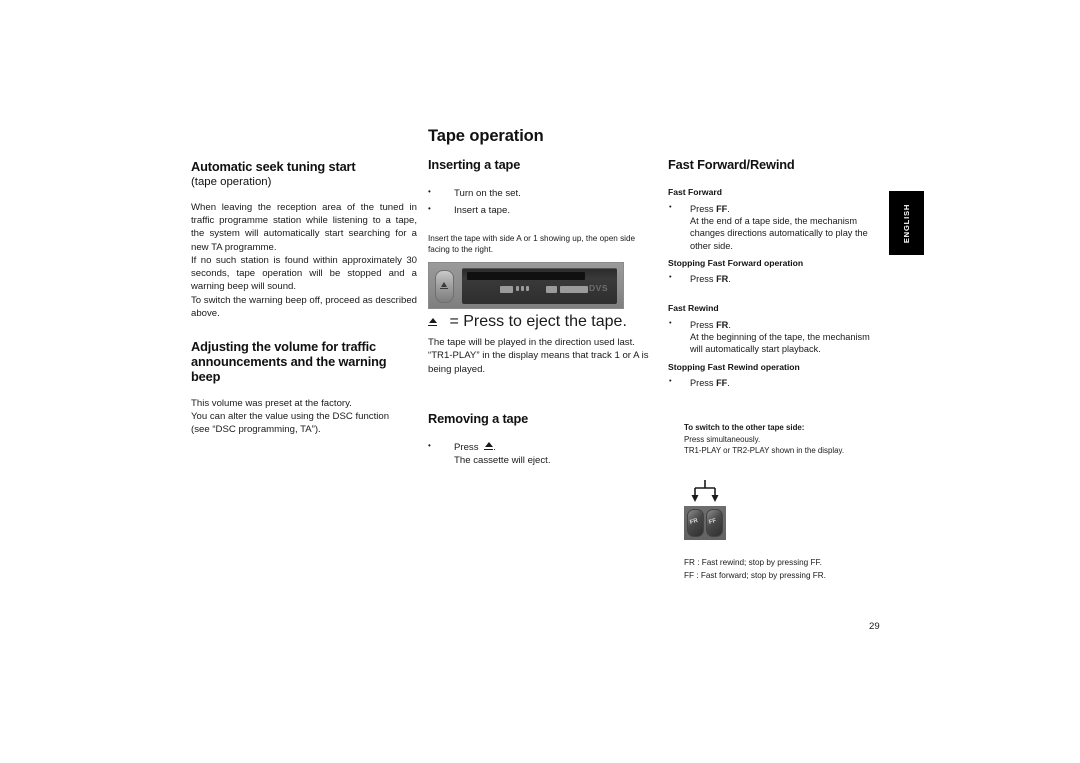  Describe the element at coordinates (695, 191) in the screenshot. I see `subheading-fast-forward: Fast Forward` at that location.